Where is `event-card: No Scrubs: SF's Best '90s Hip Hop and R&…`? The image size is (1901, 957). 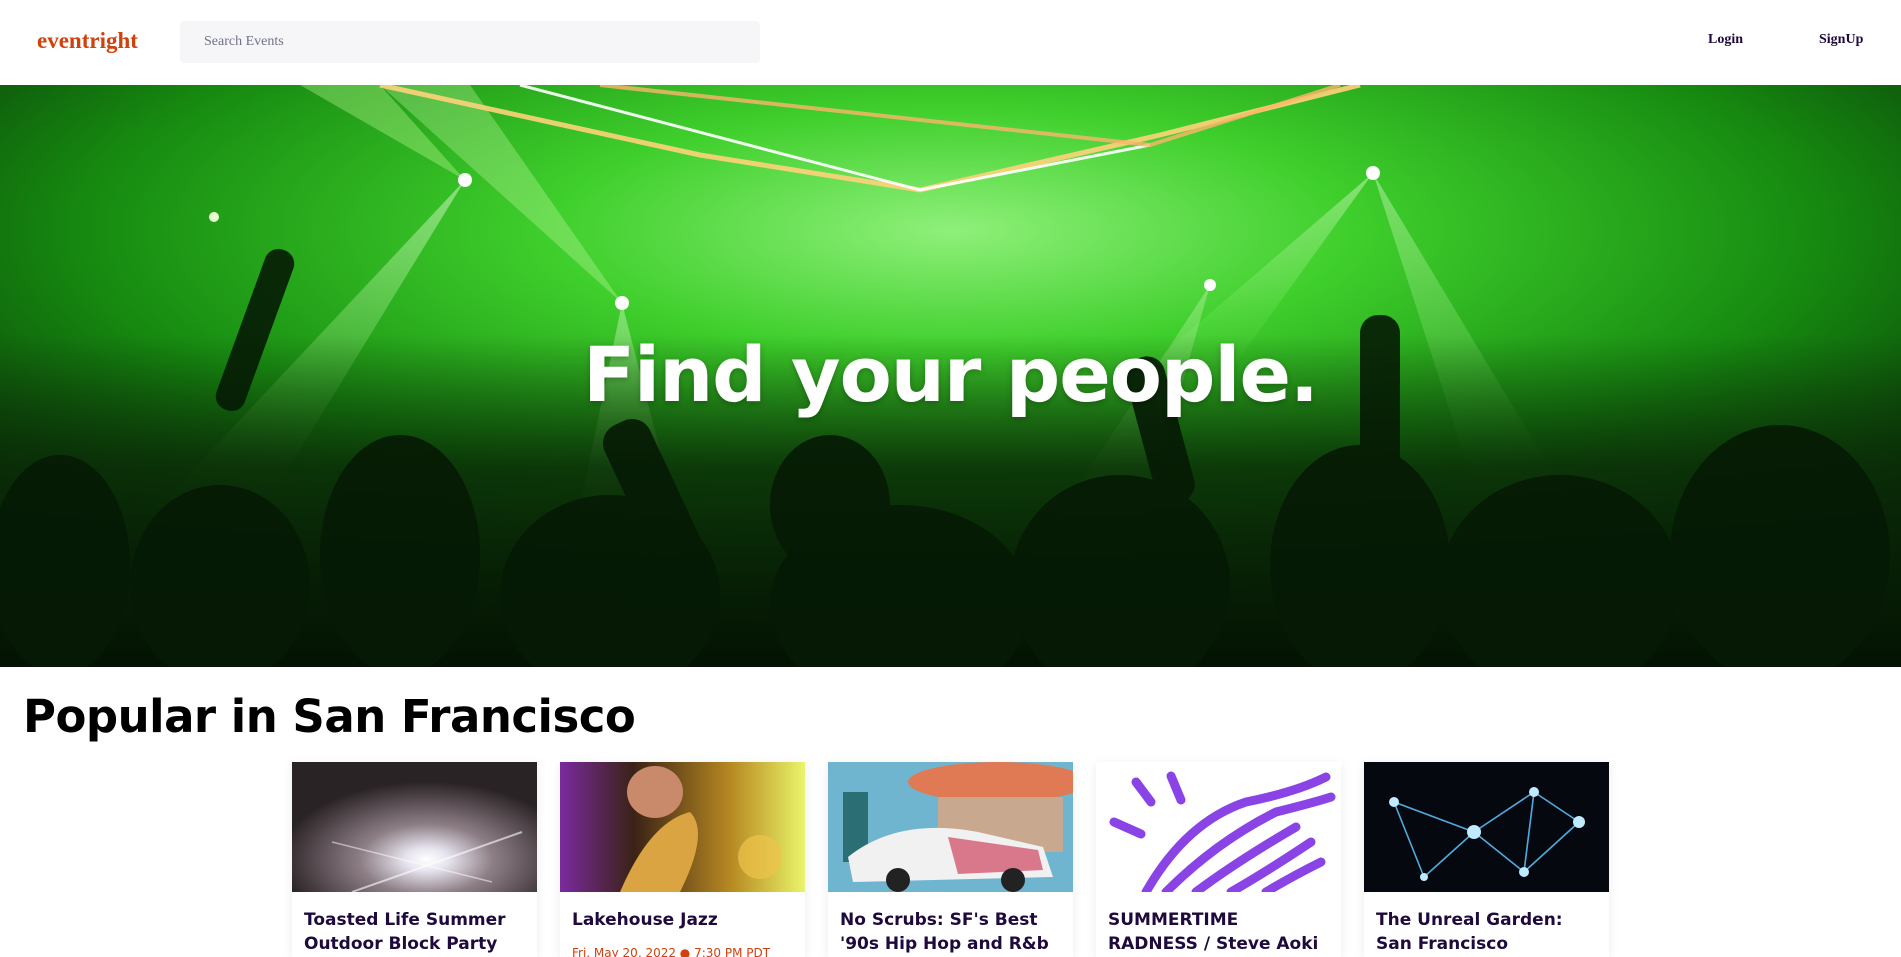
event-card: No Scrubs: SF's Best '90s Hip Hop and R&… is located at coordinates (950, 859).